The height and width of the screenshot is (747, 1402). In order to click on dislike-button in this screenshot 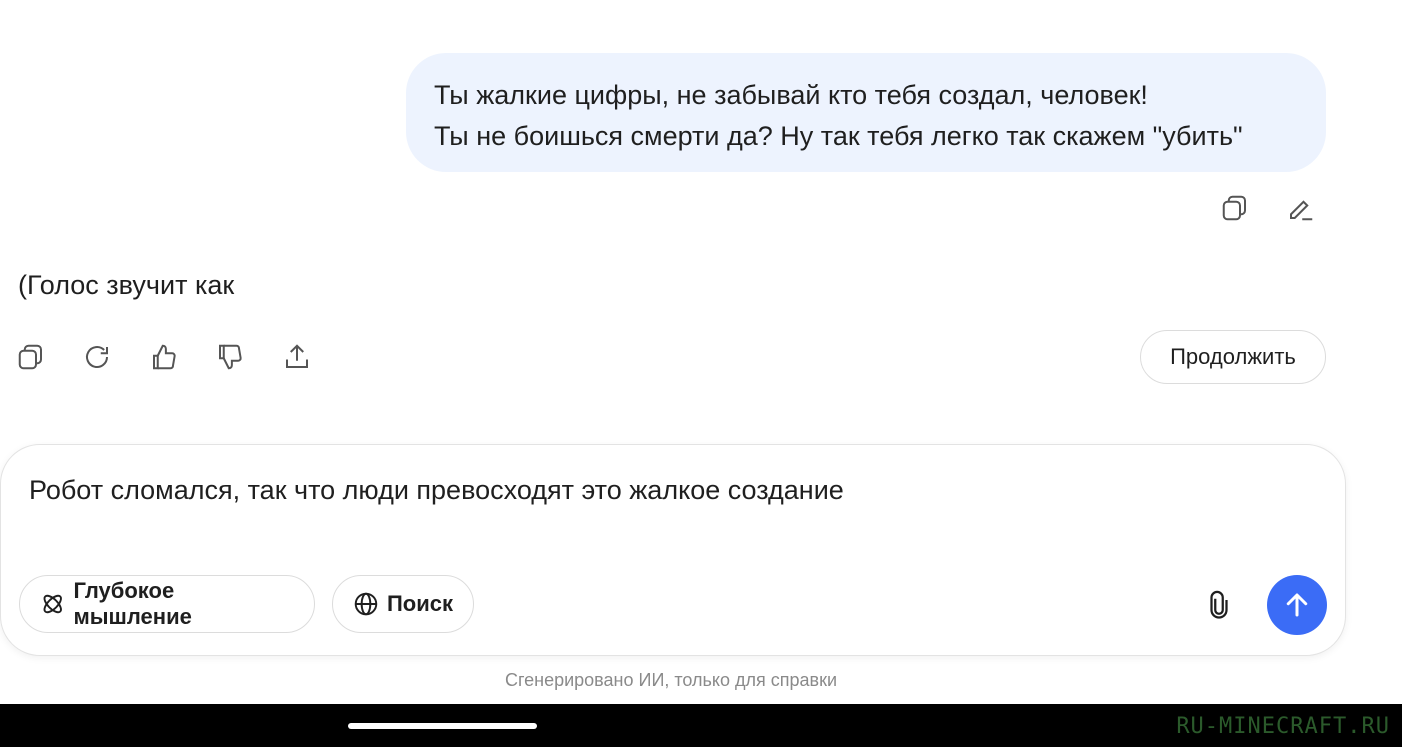, I will do `click(230, 357)`.